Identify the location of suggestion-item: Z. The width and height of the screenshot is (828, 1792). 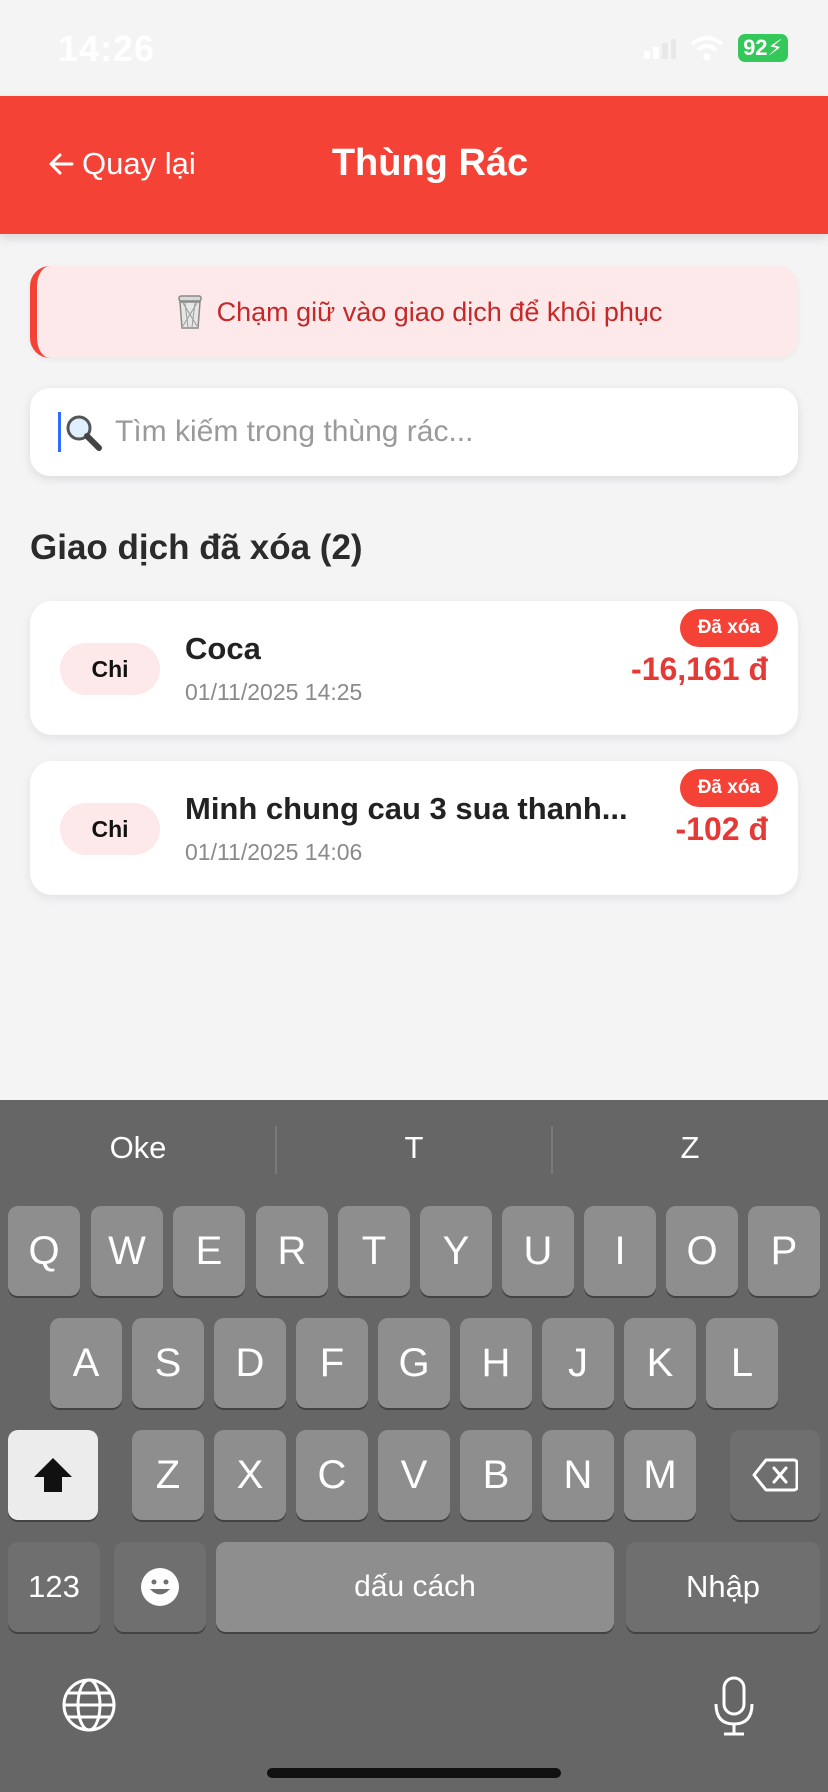
(690, 1148).